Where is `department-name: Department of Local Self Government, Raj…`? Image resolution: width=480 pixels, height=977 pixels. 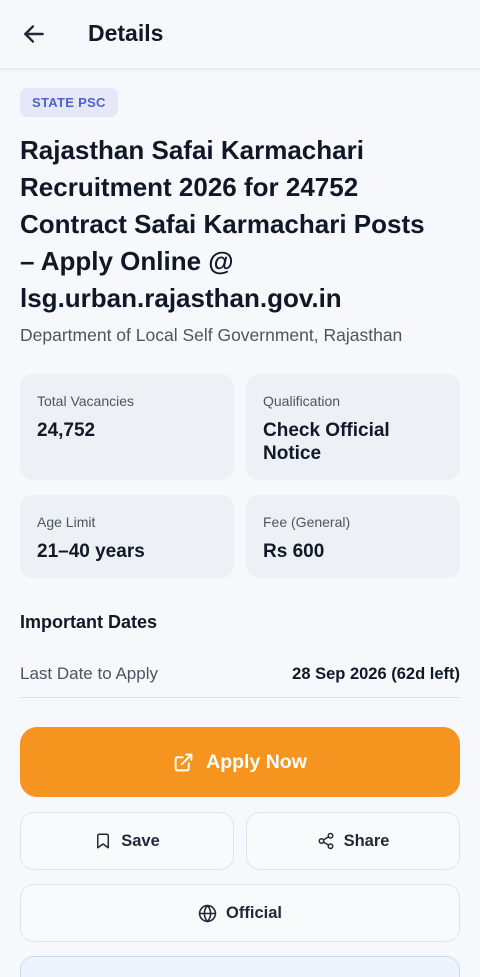
department-name: Department of Local Self Government, Raj… is located at coordinates (211, 335).